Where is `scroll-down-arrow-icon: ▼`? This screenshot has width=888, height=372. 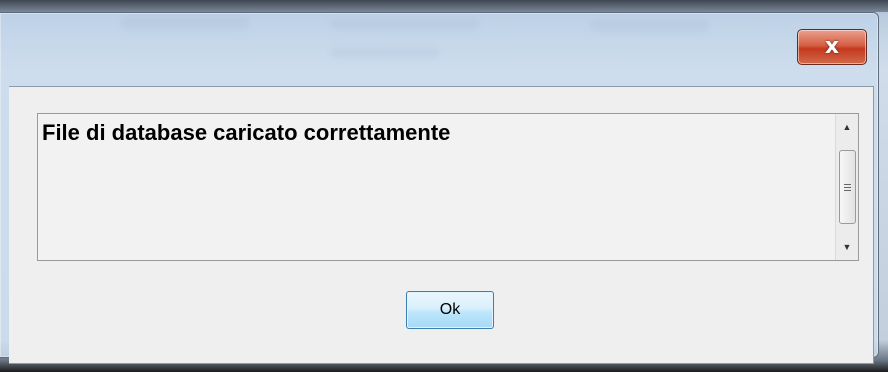 scroll-down-arrow-icon: ▼ is located at coordinates (847, 247).